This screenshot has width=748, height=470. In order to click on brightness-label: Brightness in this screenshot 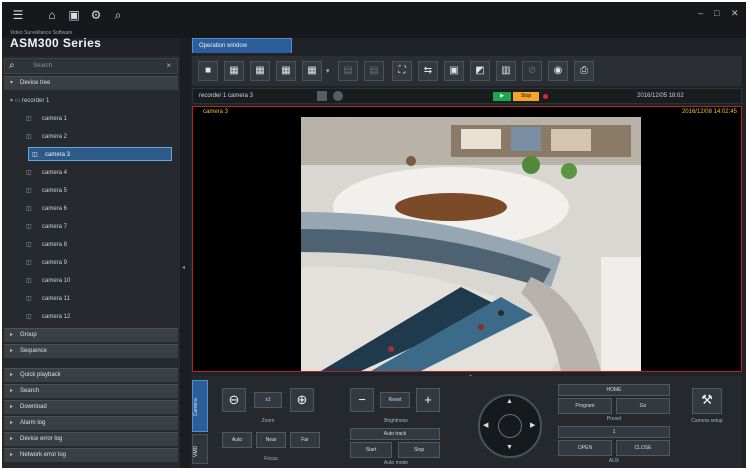, I will do `click(396, 421)`.